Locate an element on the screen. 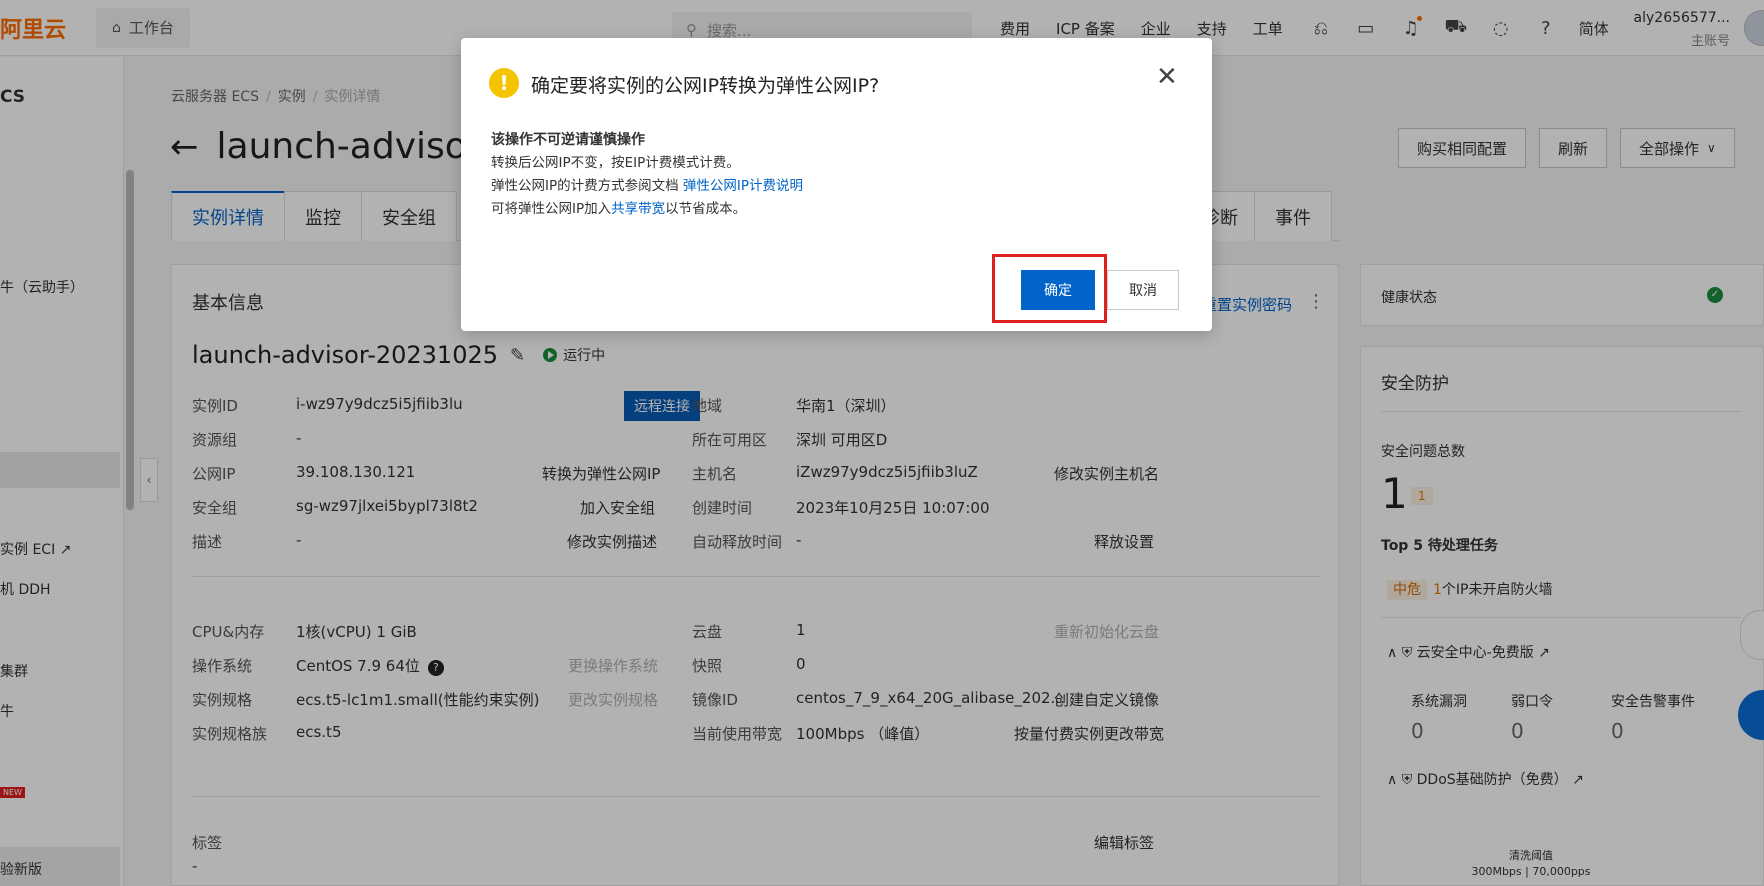  dialog-line3-text: 弹性公网IP的计费方式参阅文档 is located at coordinates (587, 186).